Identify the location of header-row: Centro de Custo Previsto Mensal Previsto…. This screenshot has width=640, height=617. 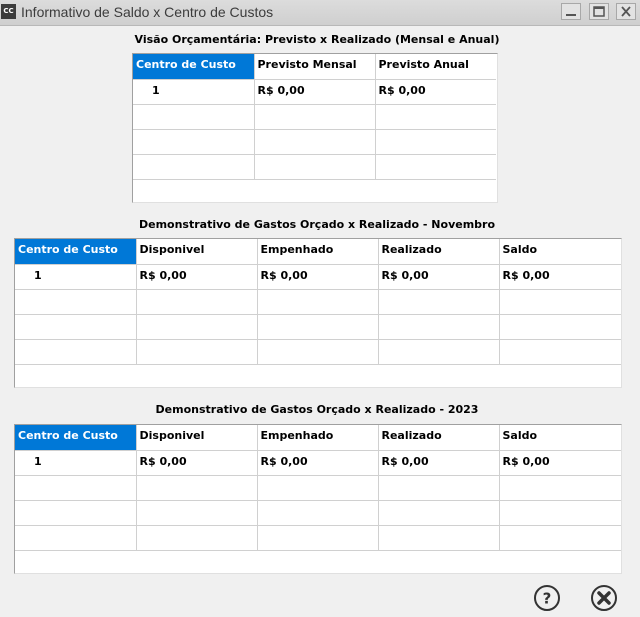
(314, 67).